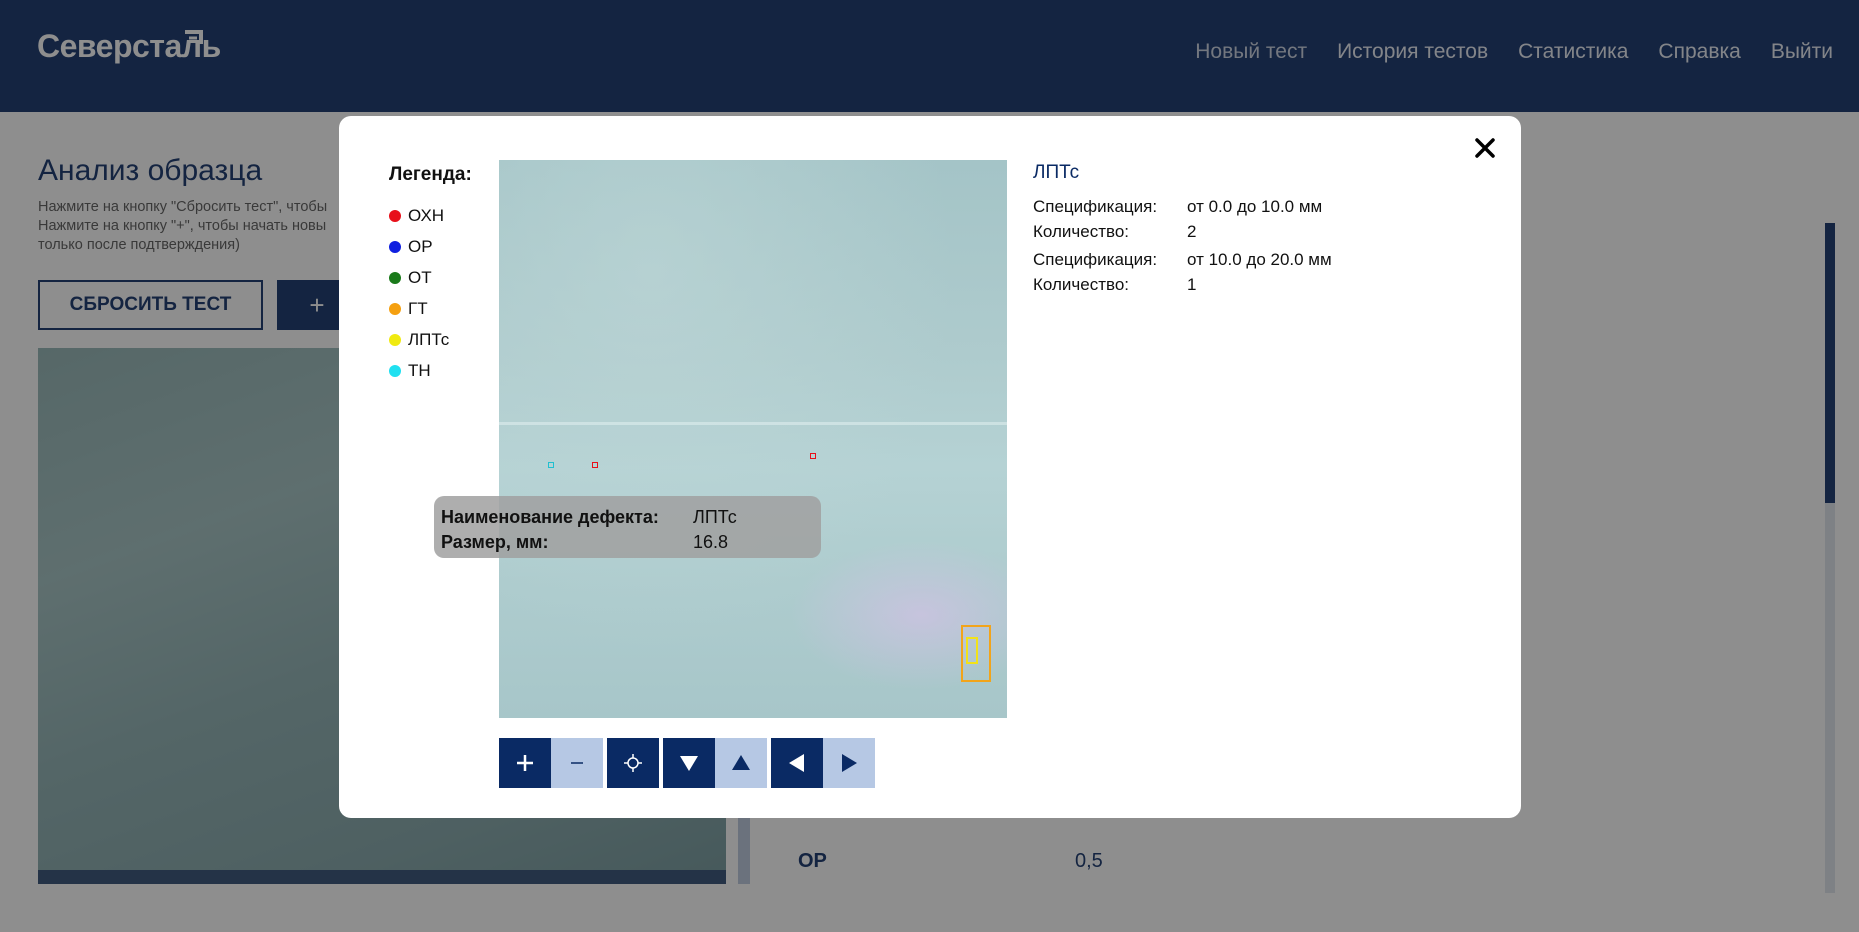  I want to click on surface-streak, so click(753, 423).